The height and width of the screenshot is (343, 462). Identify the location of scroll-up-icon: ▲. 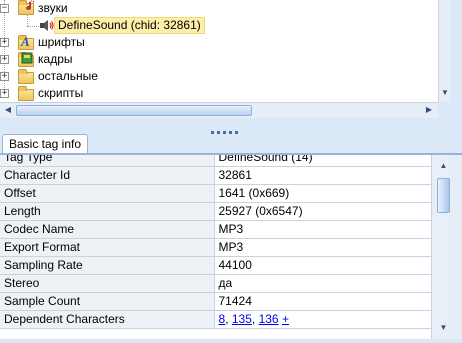
(443, 166).